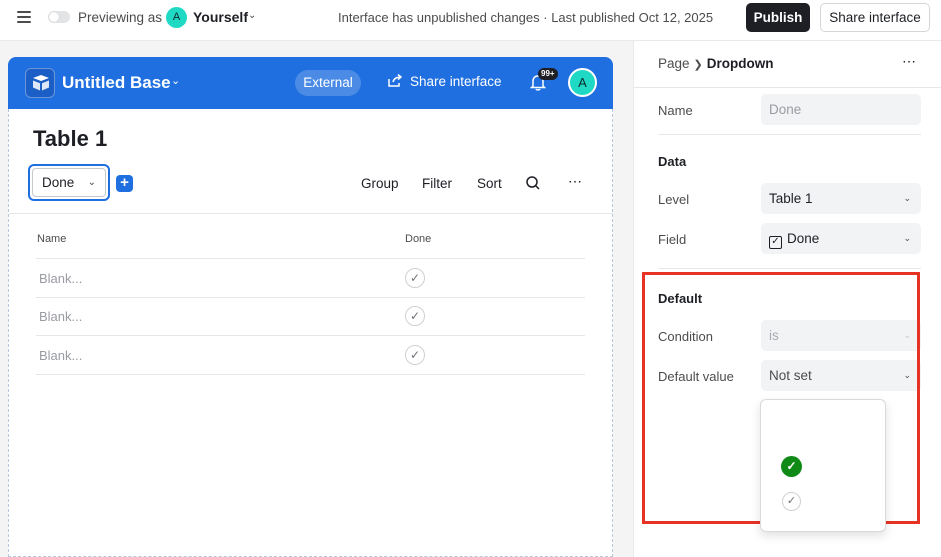 Image resolution: width=941 pixels, height=557 pixels. I want to click on share-interface-link: Share interface, so click(445, 81).